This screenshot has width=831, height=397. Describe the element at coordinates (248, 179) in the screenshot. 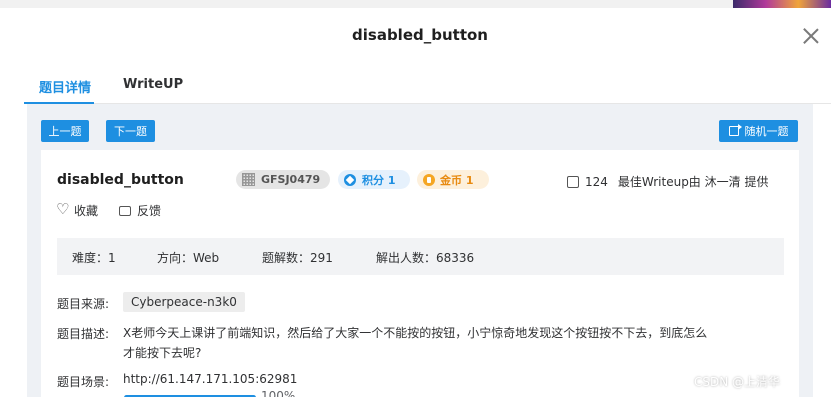

I see `qr-icon` at that location.